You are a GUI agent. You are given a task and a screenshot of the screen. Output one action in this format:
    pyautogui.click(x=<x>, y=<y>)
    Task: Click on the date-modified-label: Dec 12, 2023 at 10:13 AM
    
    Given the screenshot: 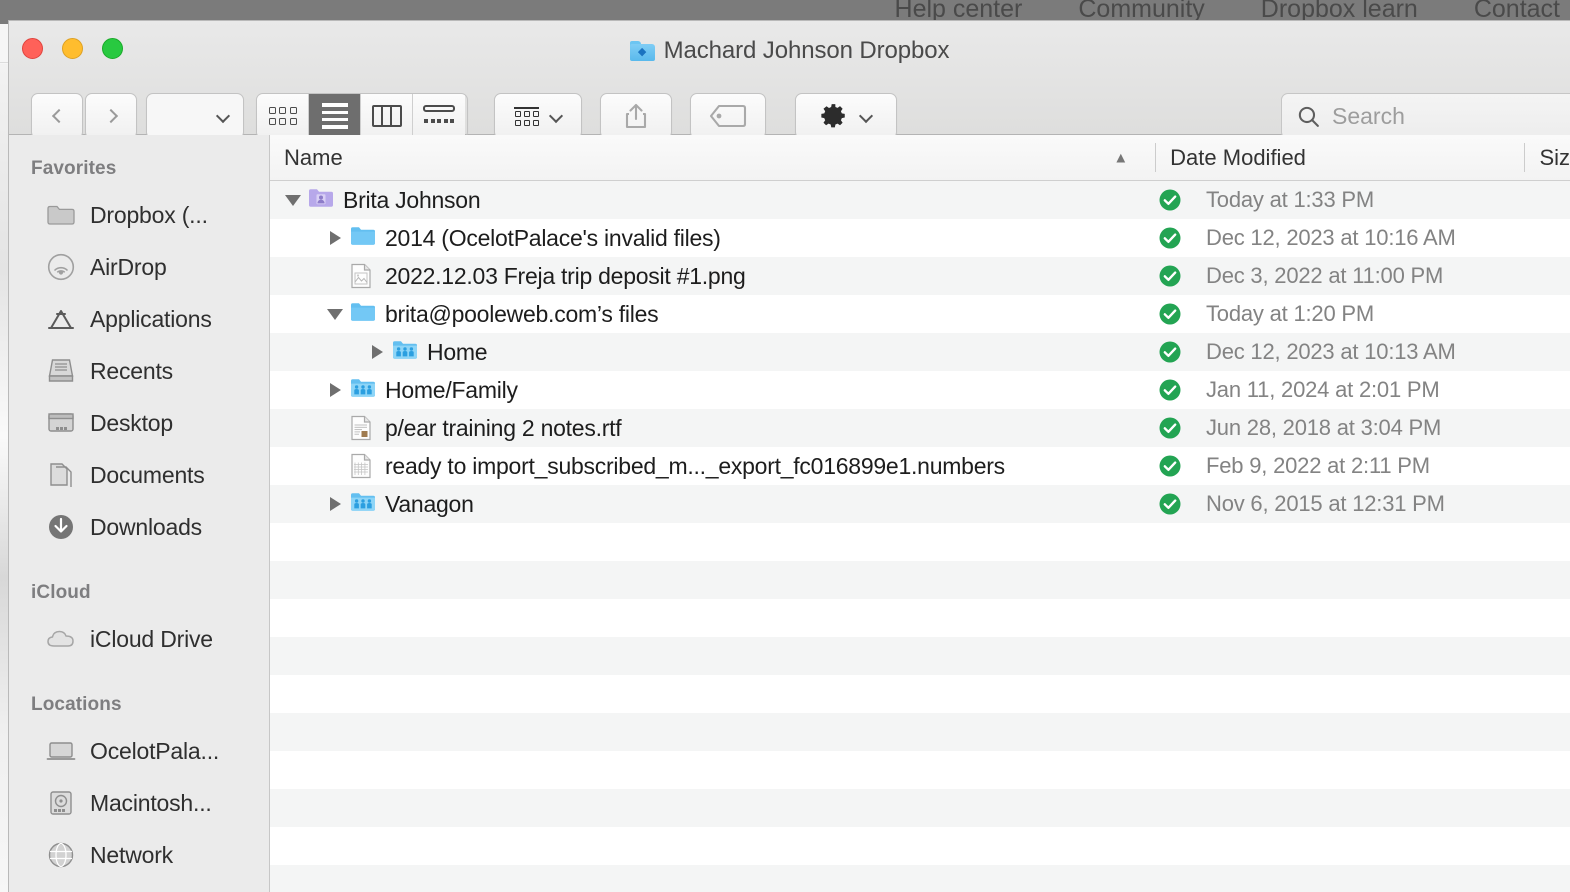 What is the action you would take?
    pyautogui.click(x=1331, y=351)
    